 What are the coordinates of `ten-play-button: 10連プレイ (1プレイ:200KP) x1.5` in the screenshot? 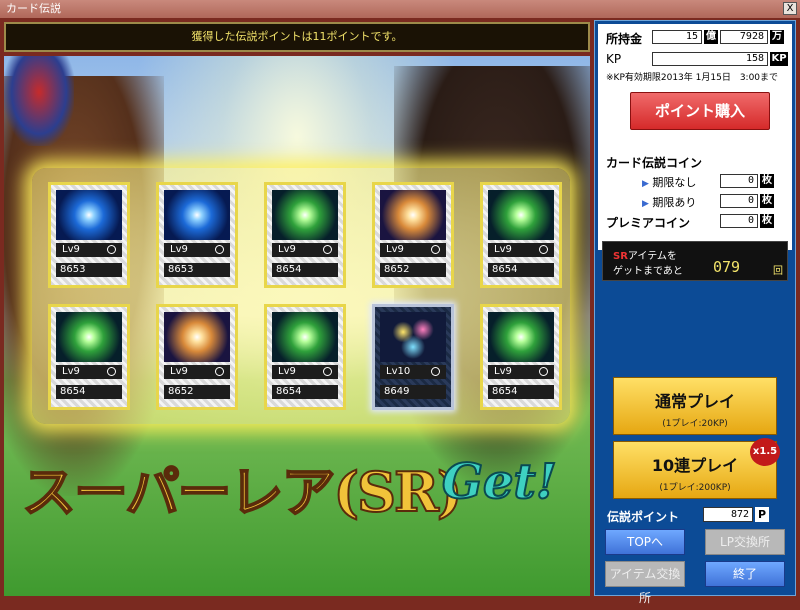 It's located at (696, 468).